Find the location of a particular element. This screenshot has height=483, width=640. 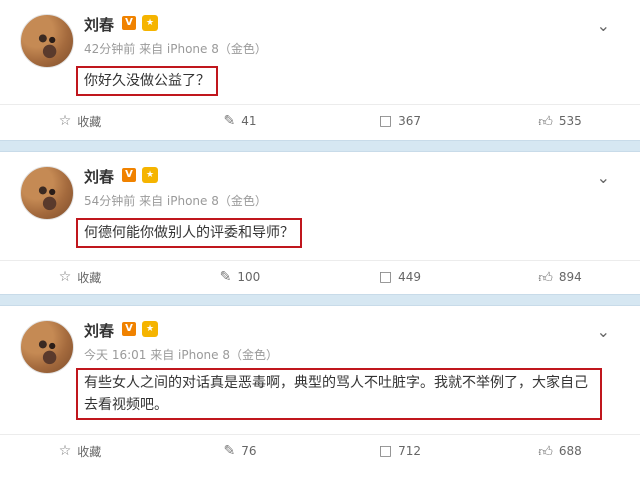

like-count: 894 is located at coordinates (570, 277).